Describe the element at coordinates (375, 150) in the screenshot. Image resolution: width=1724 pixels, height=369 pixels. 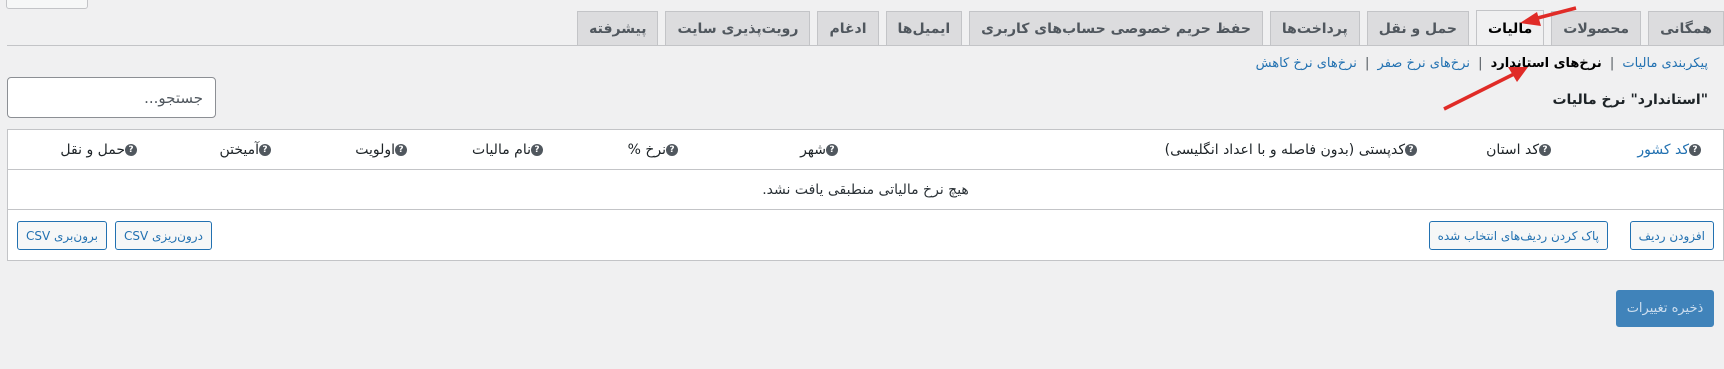
I see `column-label: اولویت` at that location.